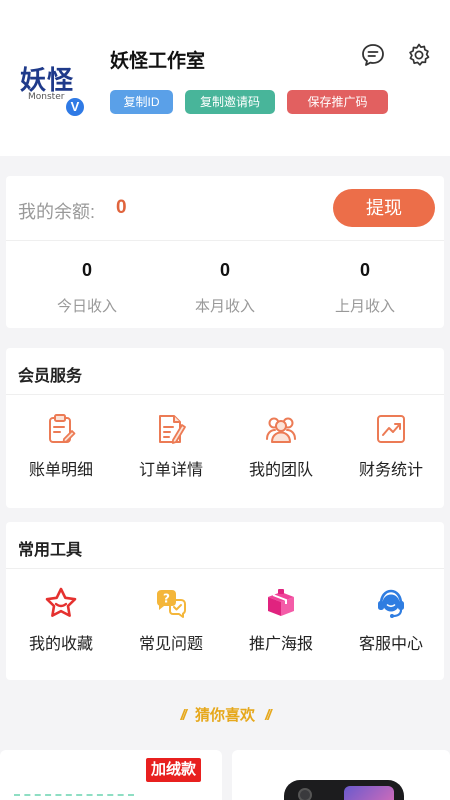  Describe the element at coordinates (170, 470) in the screenshot. I see `grid-label: 订单详情` at that location.